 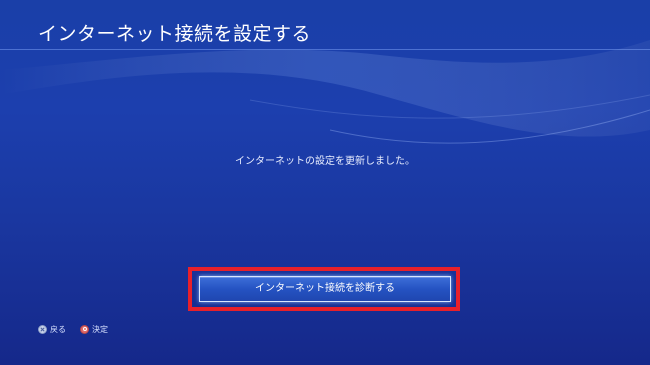 I want to click on status-message: インターネットの設定を更新しました。, so click(x=325, y=161).